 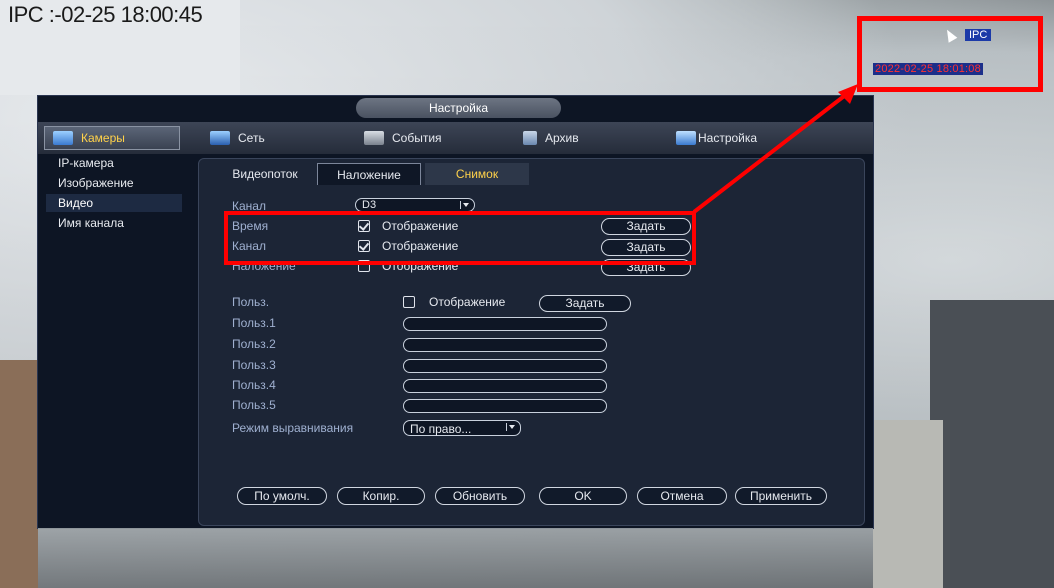 I want to click on tab-video-stream: Видеопоток, so click(x=265, y=174).